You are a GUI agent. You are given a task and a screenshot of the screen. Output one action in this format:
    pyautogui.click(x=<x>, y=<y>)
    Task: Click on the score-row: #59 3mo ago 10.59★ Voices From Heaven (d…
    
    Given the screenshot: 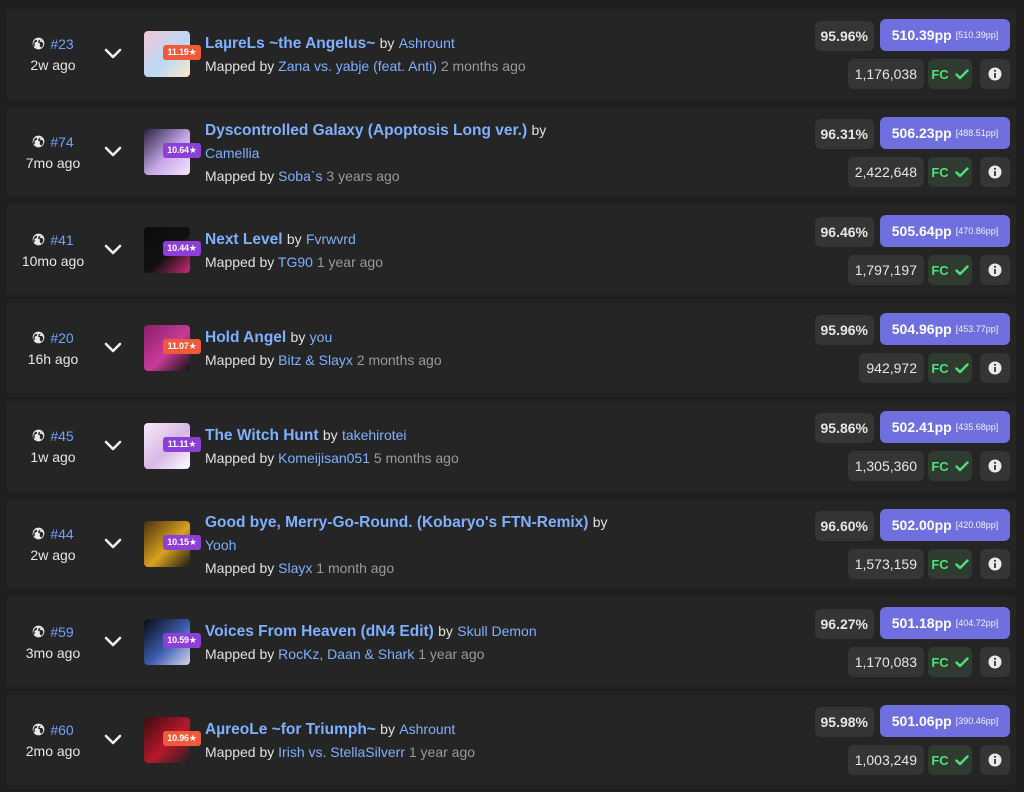 What is the action you would take?
    pyautogui.click(x=511, y=642)
    